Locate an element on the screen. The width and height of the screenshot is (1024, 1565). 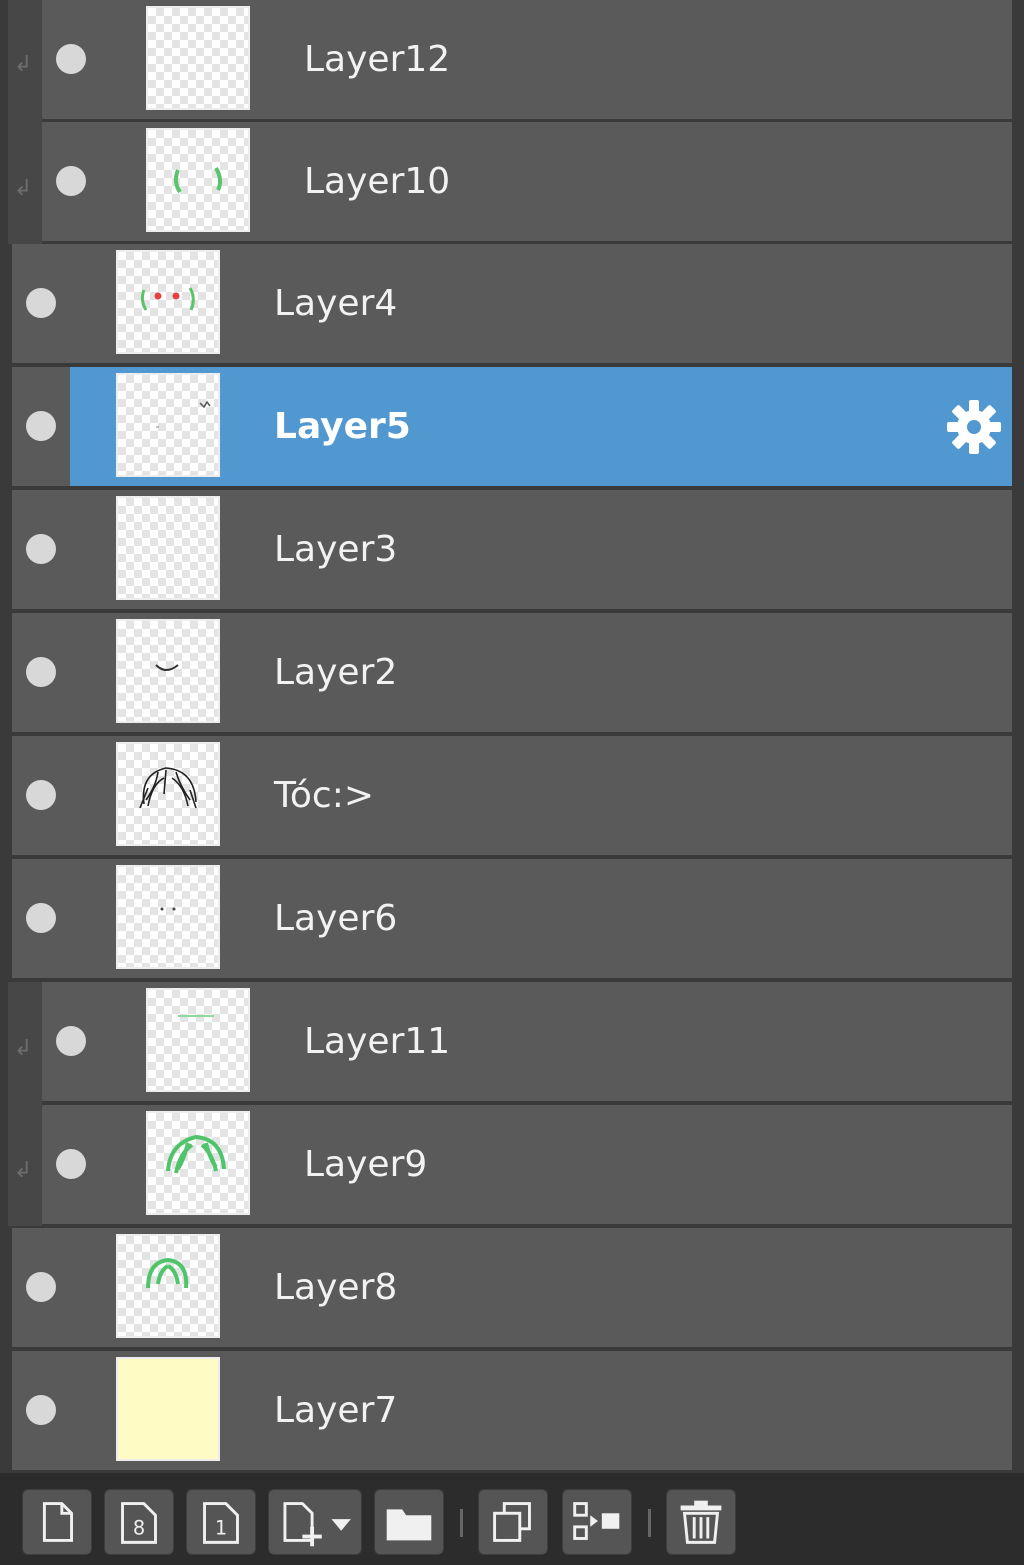
page-8-icon: 8 is located at coordinates (139, 1523).